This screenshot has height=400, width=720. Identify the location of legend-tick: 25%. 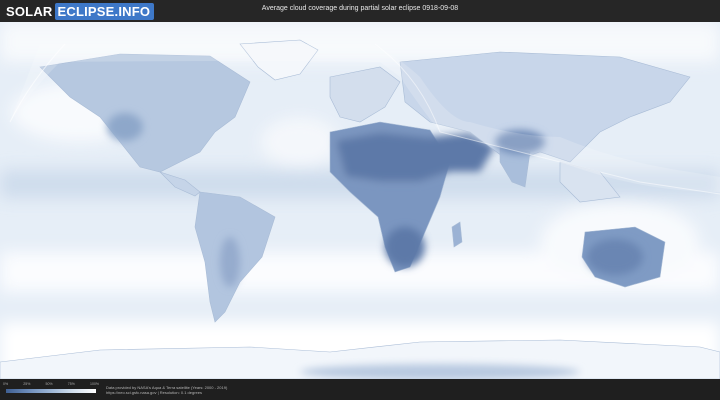
(27, 384).